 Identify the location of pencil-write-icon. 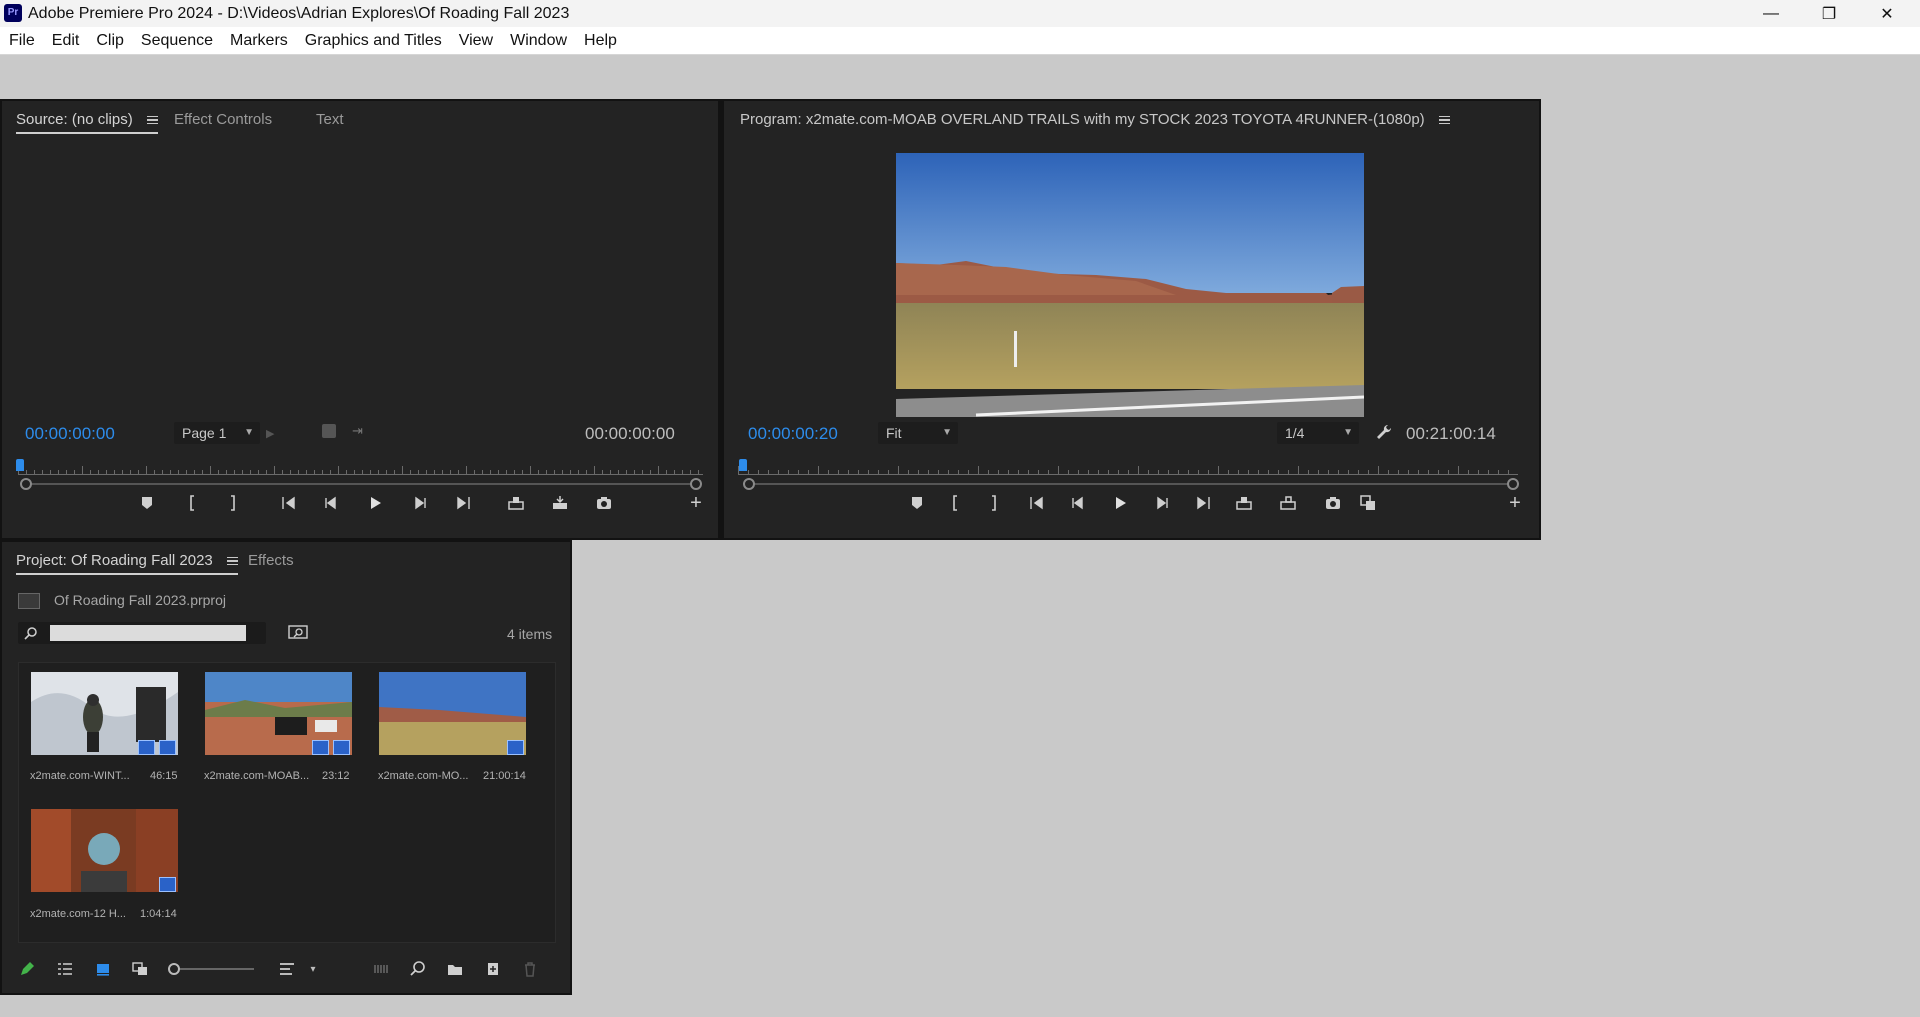
(27, 969).